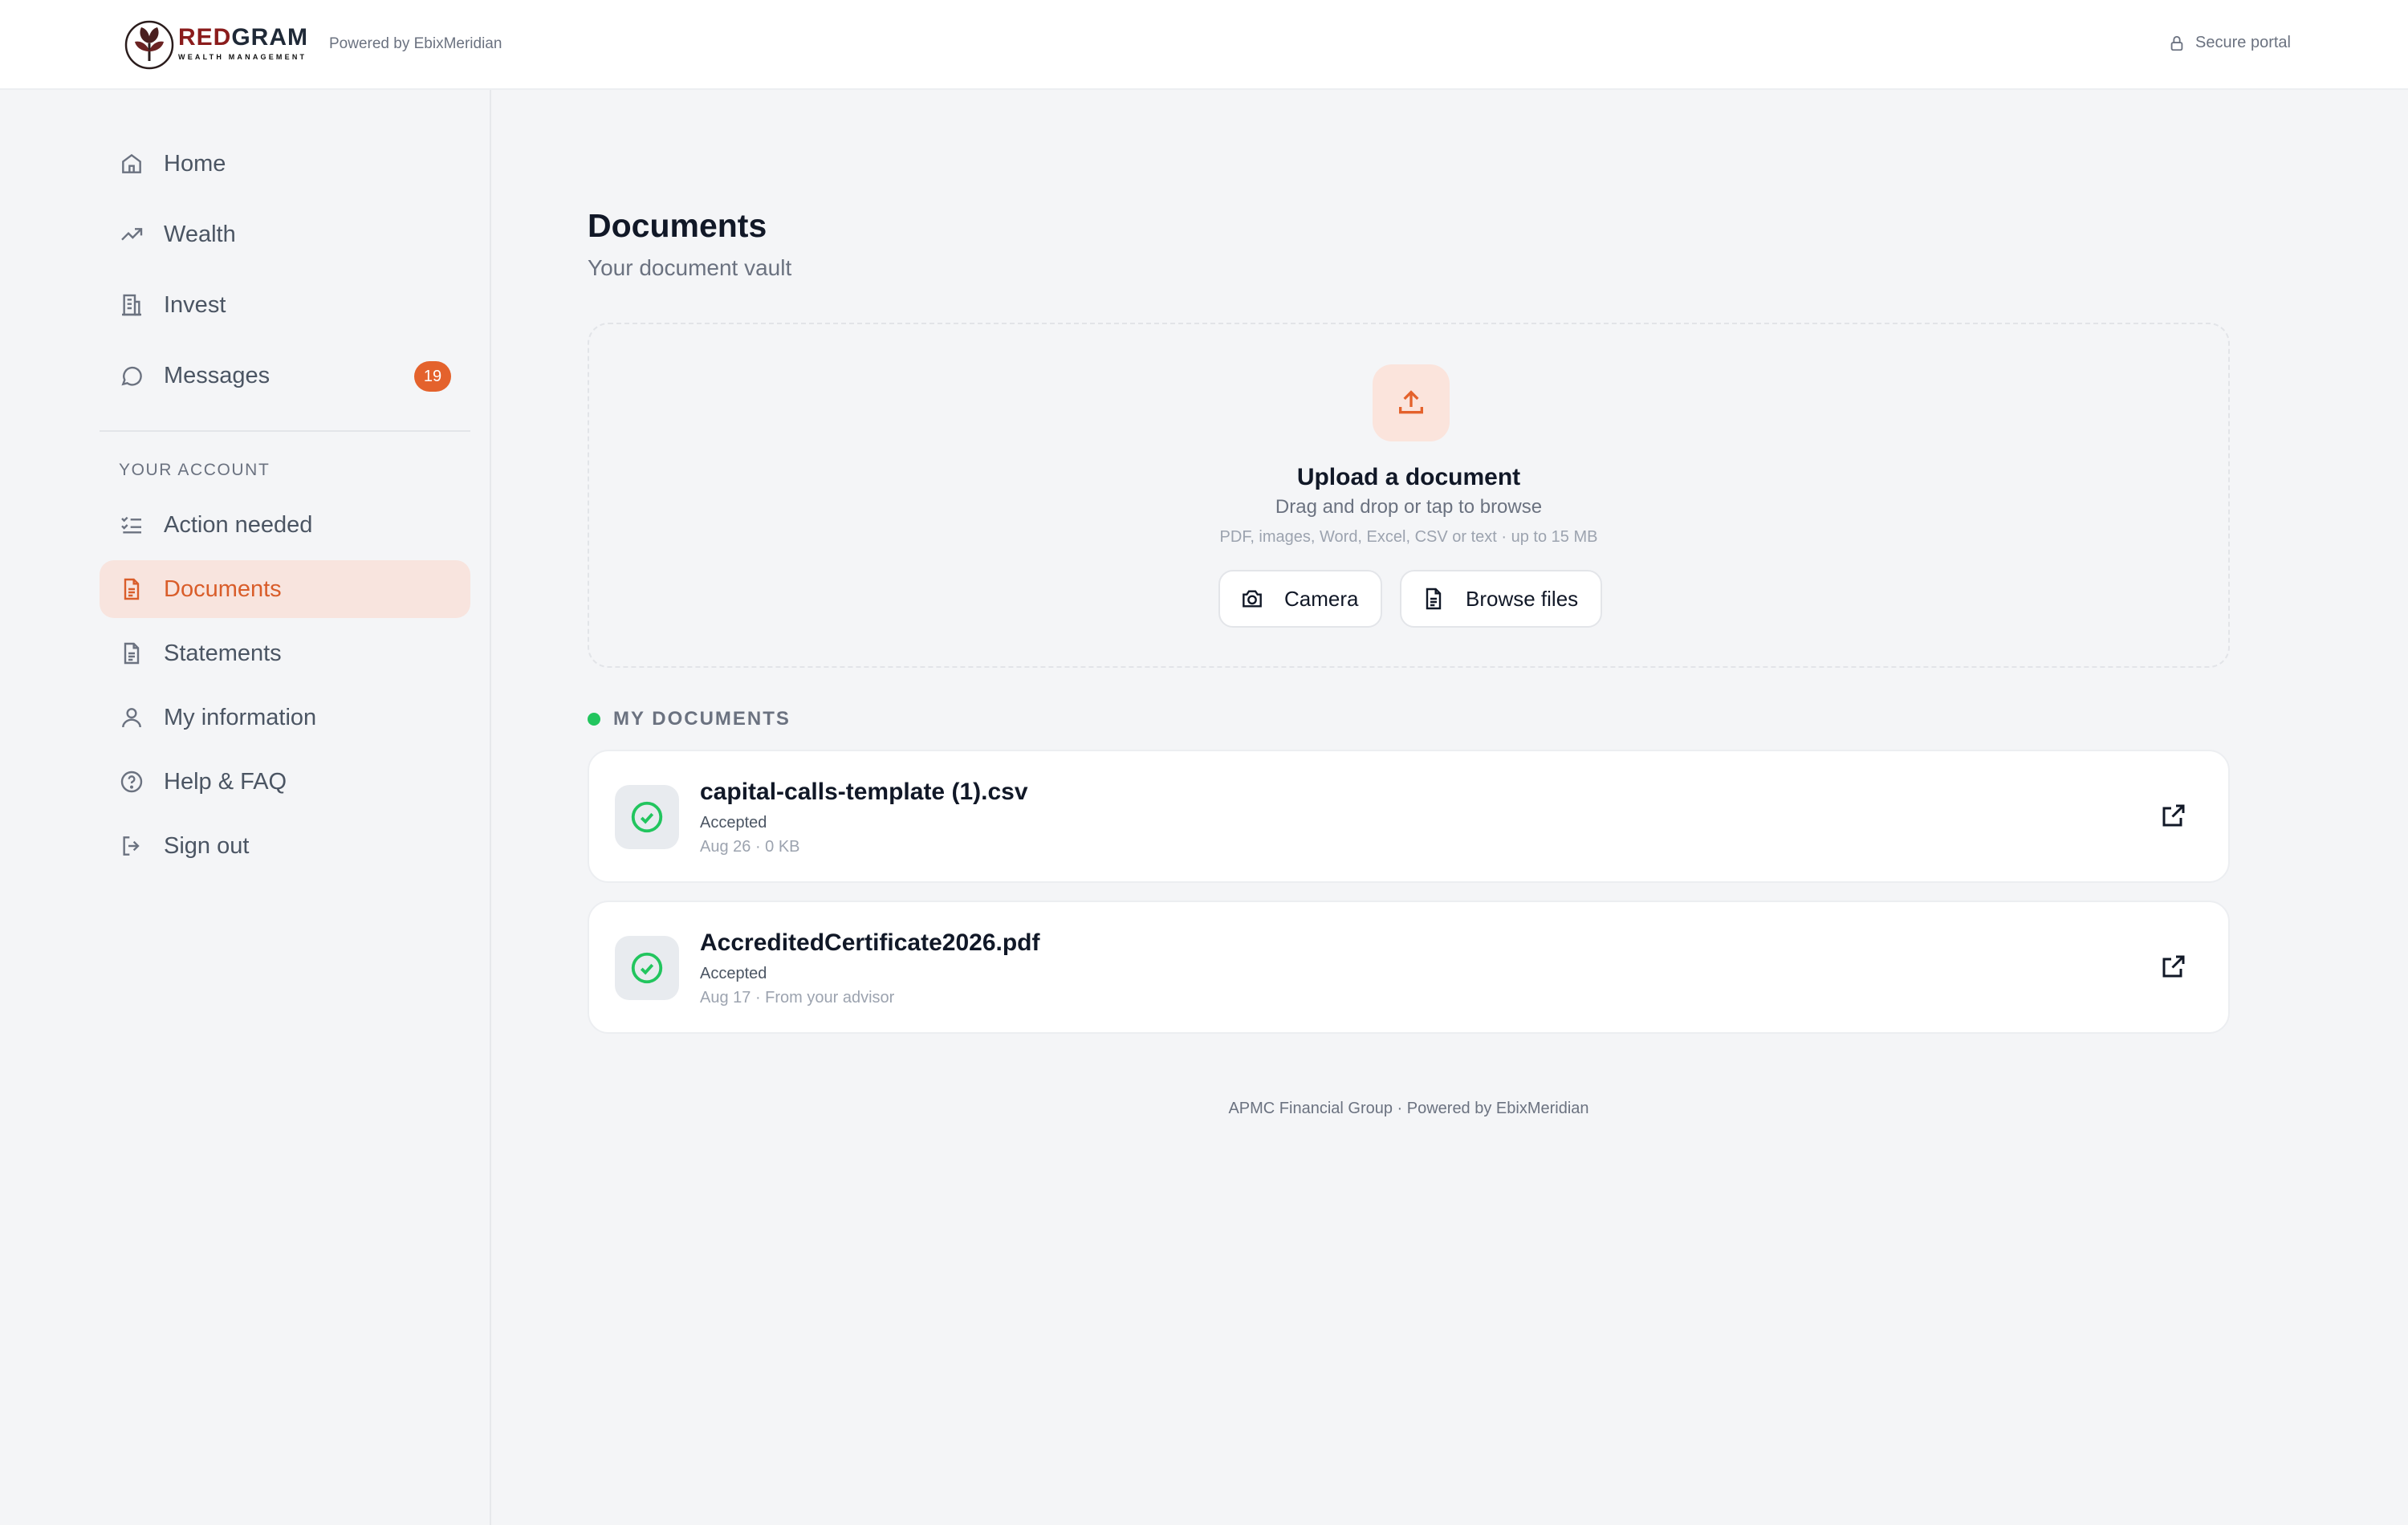 Image resolution: width=2408 pixels, height=1525 pixels. What do you see at coordinates (131, 782) in the screenshot?
I see `help-icon` at bounding box center [131, 782].